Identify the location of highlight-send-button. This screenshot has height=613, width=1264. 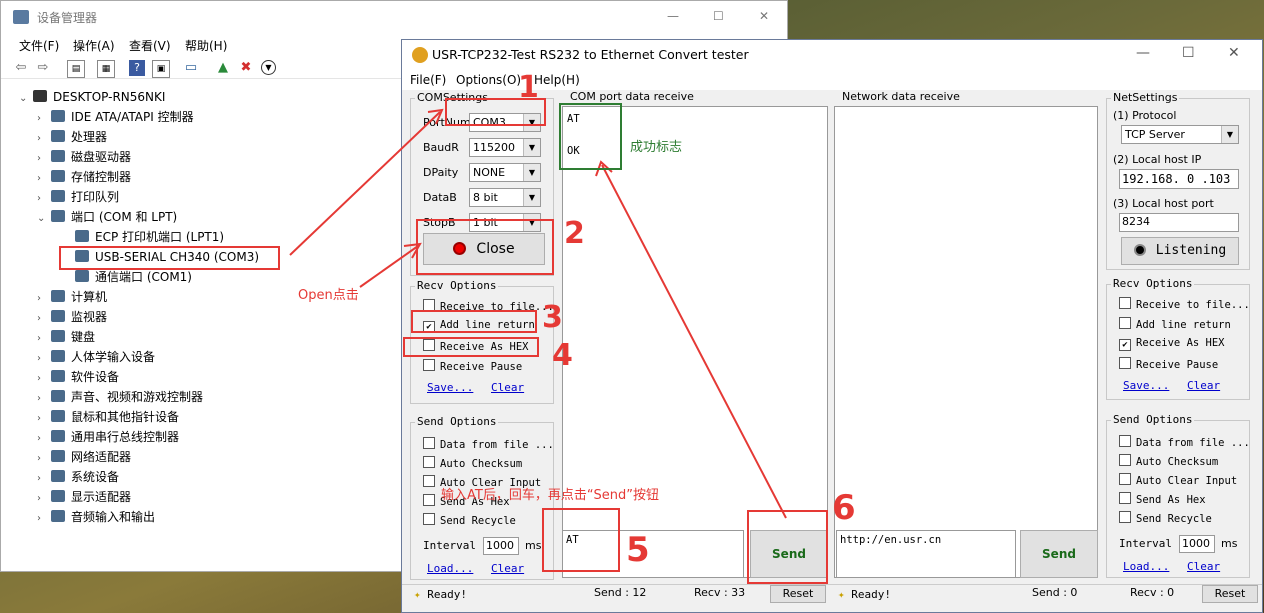
(787, 547).